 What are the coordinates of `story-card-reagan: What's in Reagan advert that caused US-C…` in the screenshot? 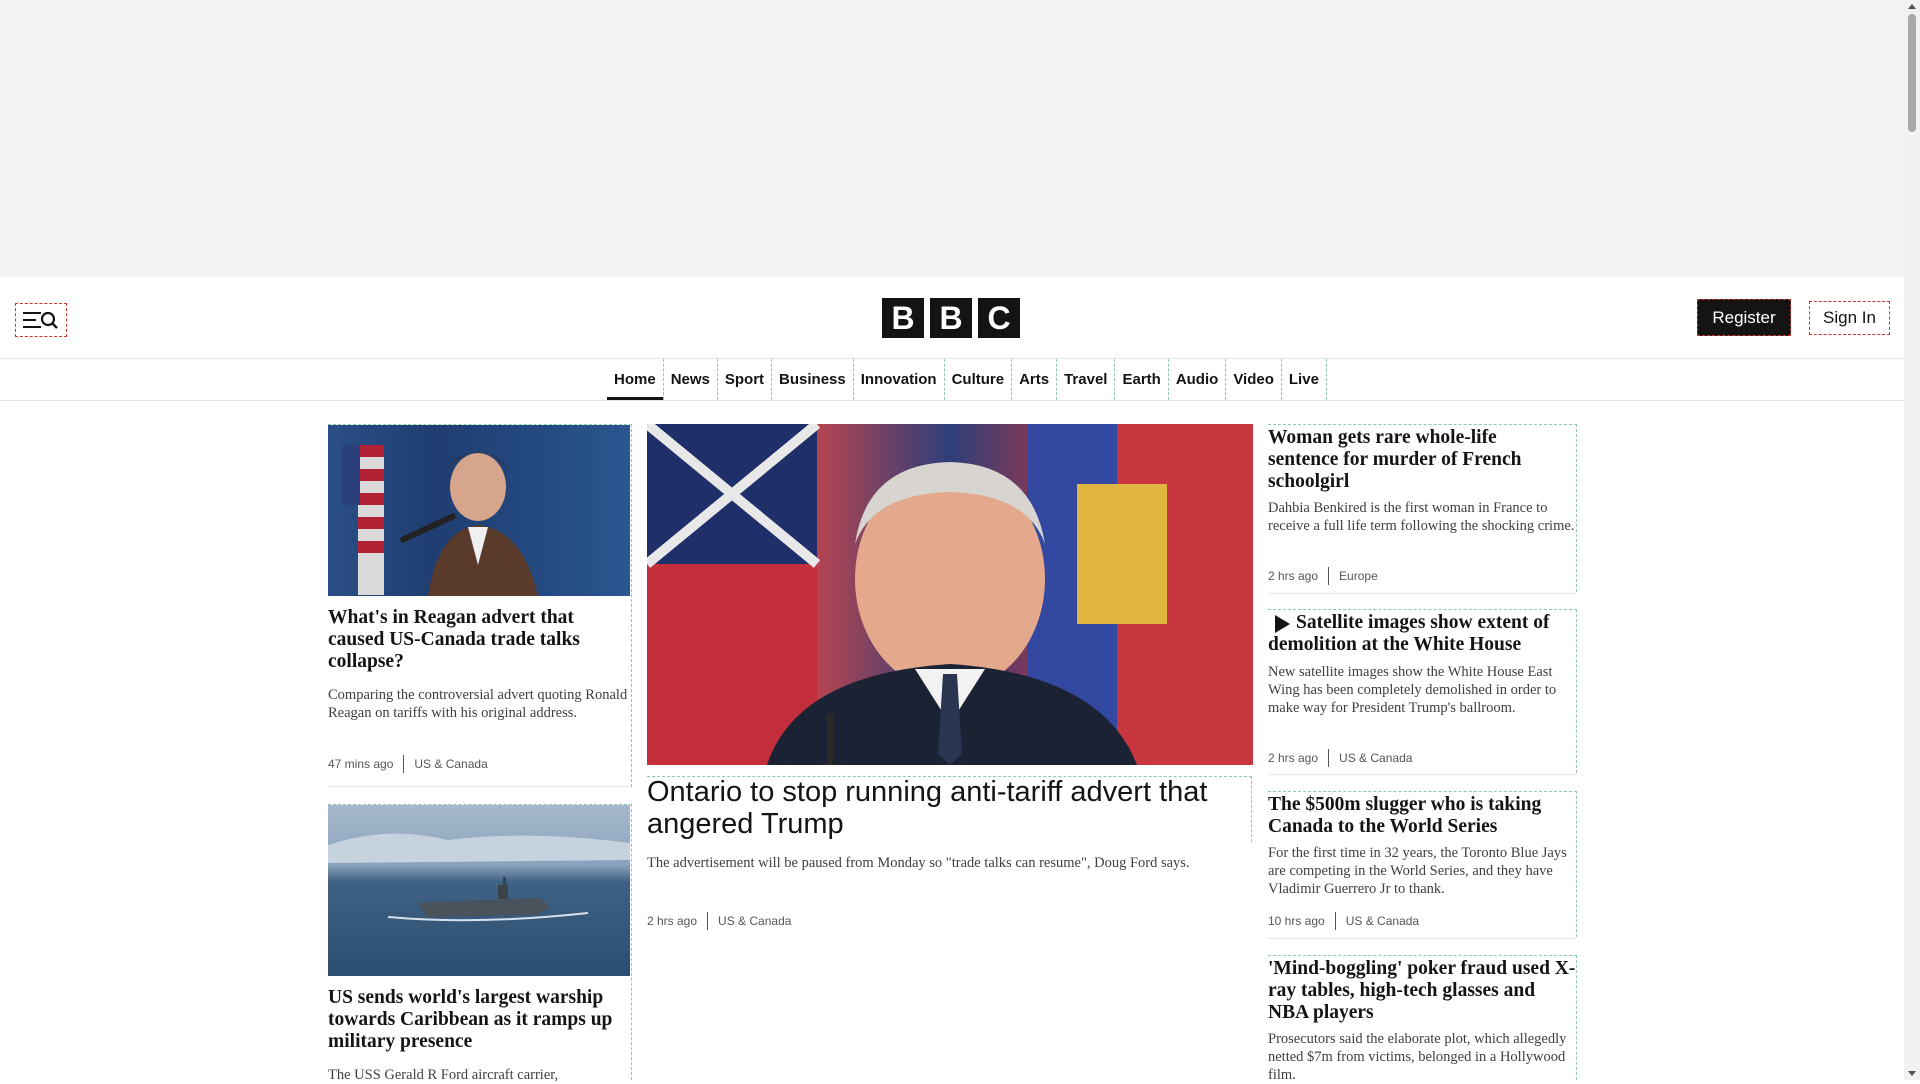 It's located at (480, 605).